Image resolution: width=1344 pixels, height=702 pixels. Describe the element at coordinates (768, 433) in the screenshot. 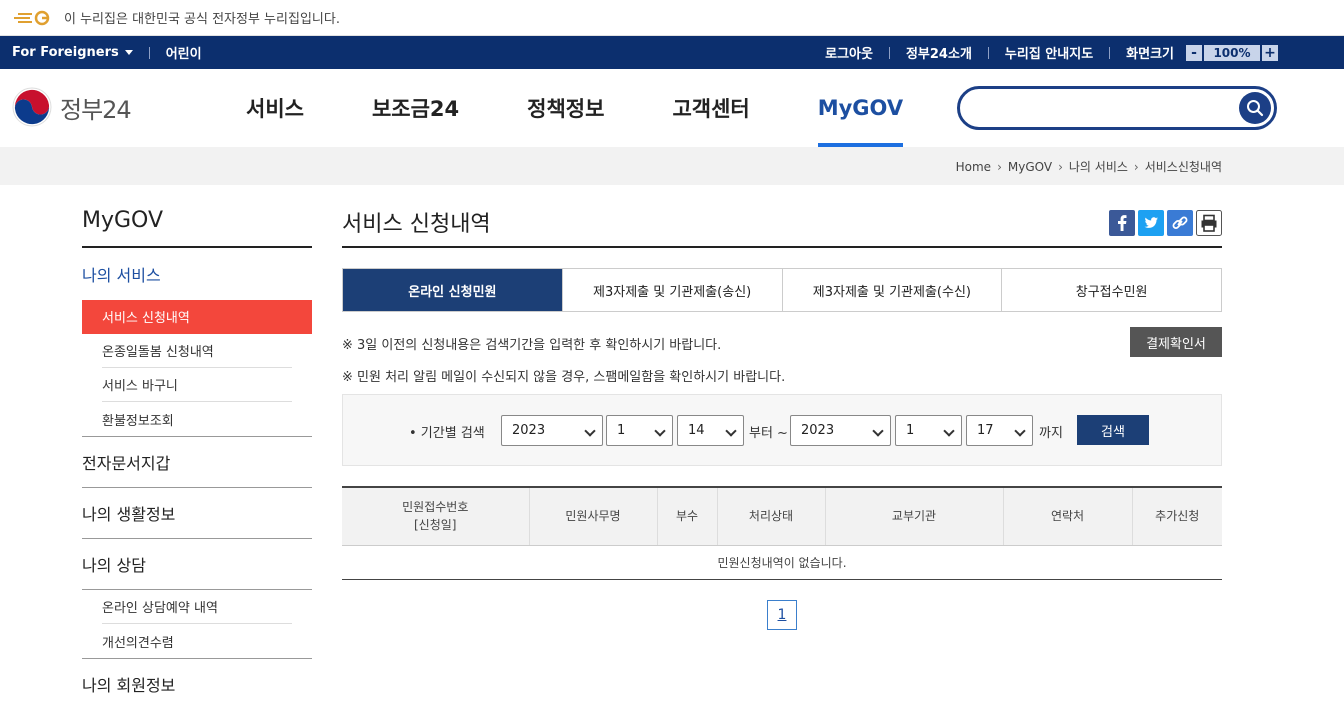

I see `from-suffix: 부터 ~` at that location.